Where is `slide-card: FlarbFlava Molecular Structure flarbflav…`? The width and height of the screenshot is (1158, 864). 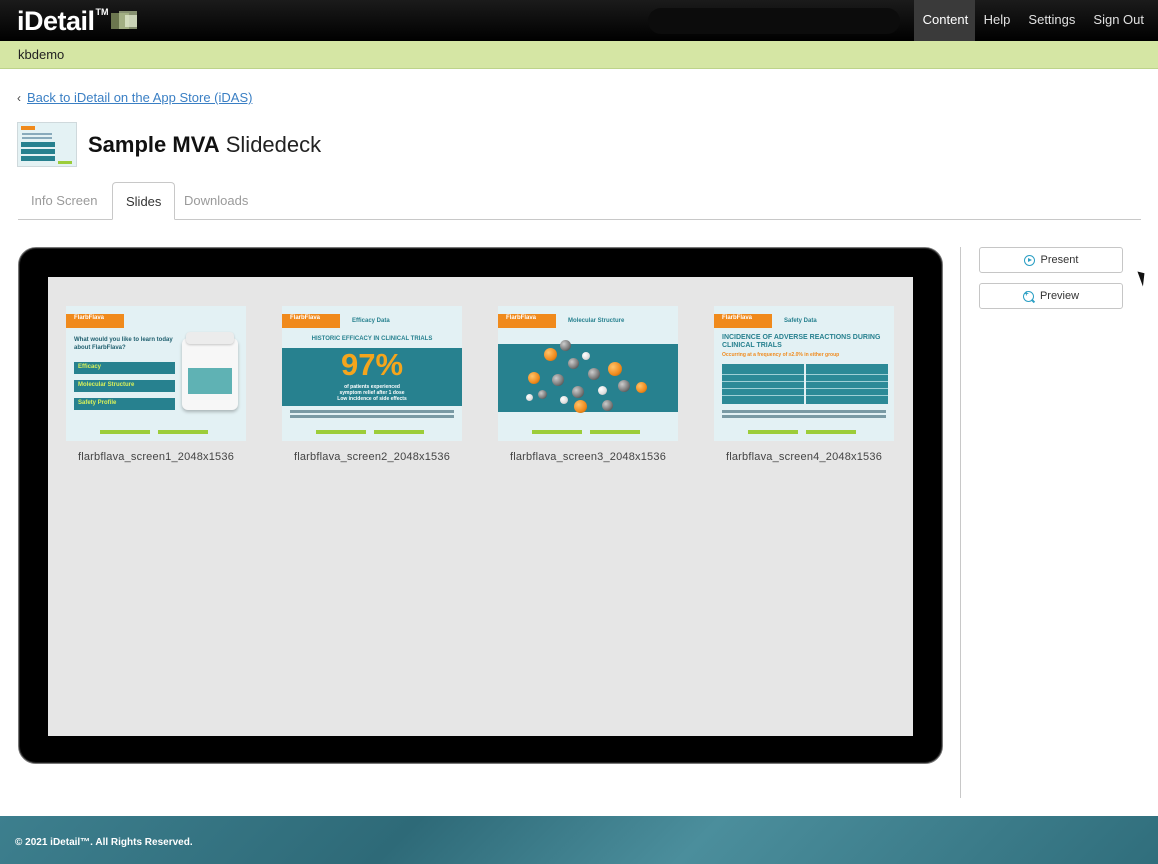 slide-card: FlarbFlava Molecular Structure flarbflav… is located at coordinates (588, 384).